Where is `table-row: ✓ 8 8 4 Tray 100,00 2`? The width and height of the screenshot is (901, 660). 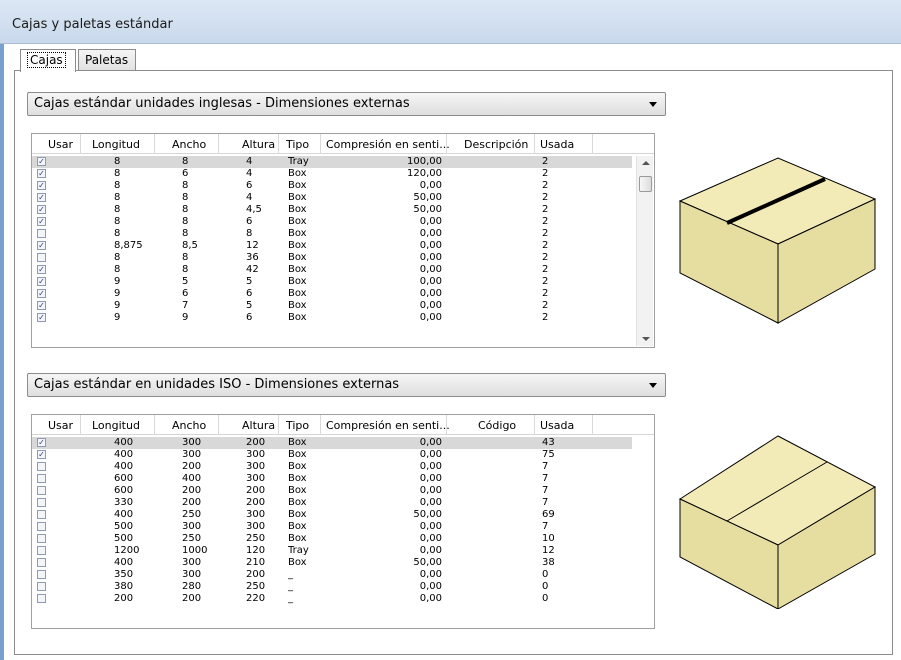 table-row: ✓ 8 8 4 Tray 100,00 2 is located at coordinates (332, 162).